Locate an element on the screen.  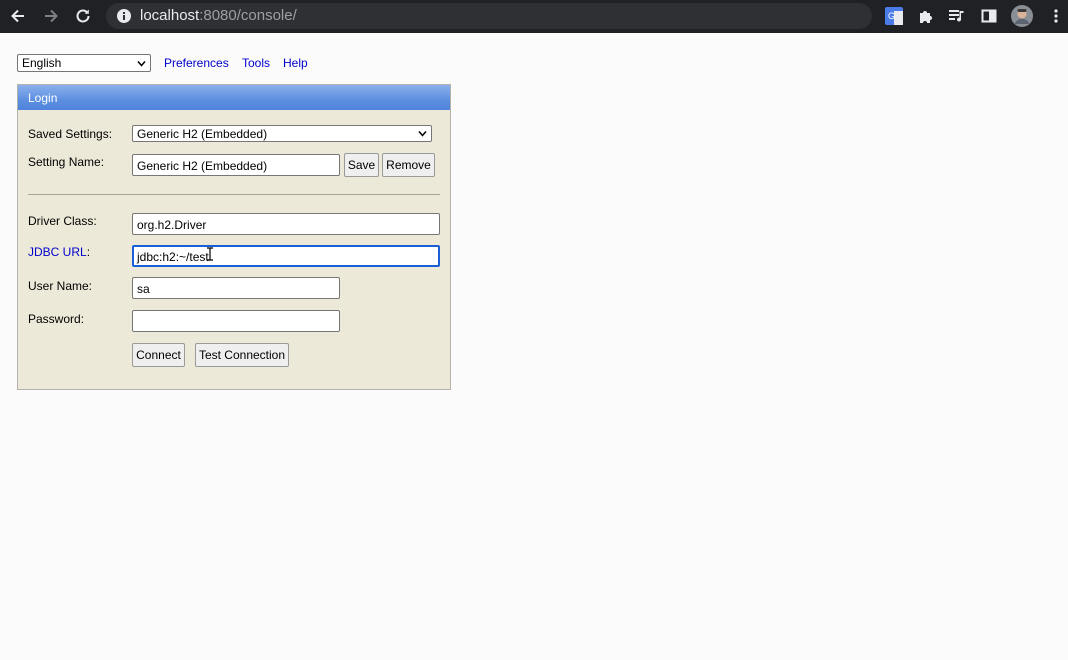
preferences-link: Preferences is located at coordinates (196, 63).